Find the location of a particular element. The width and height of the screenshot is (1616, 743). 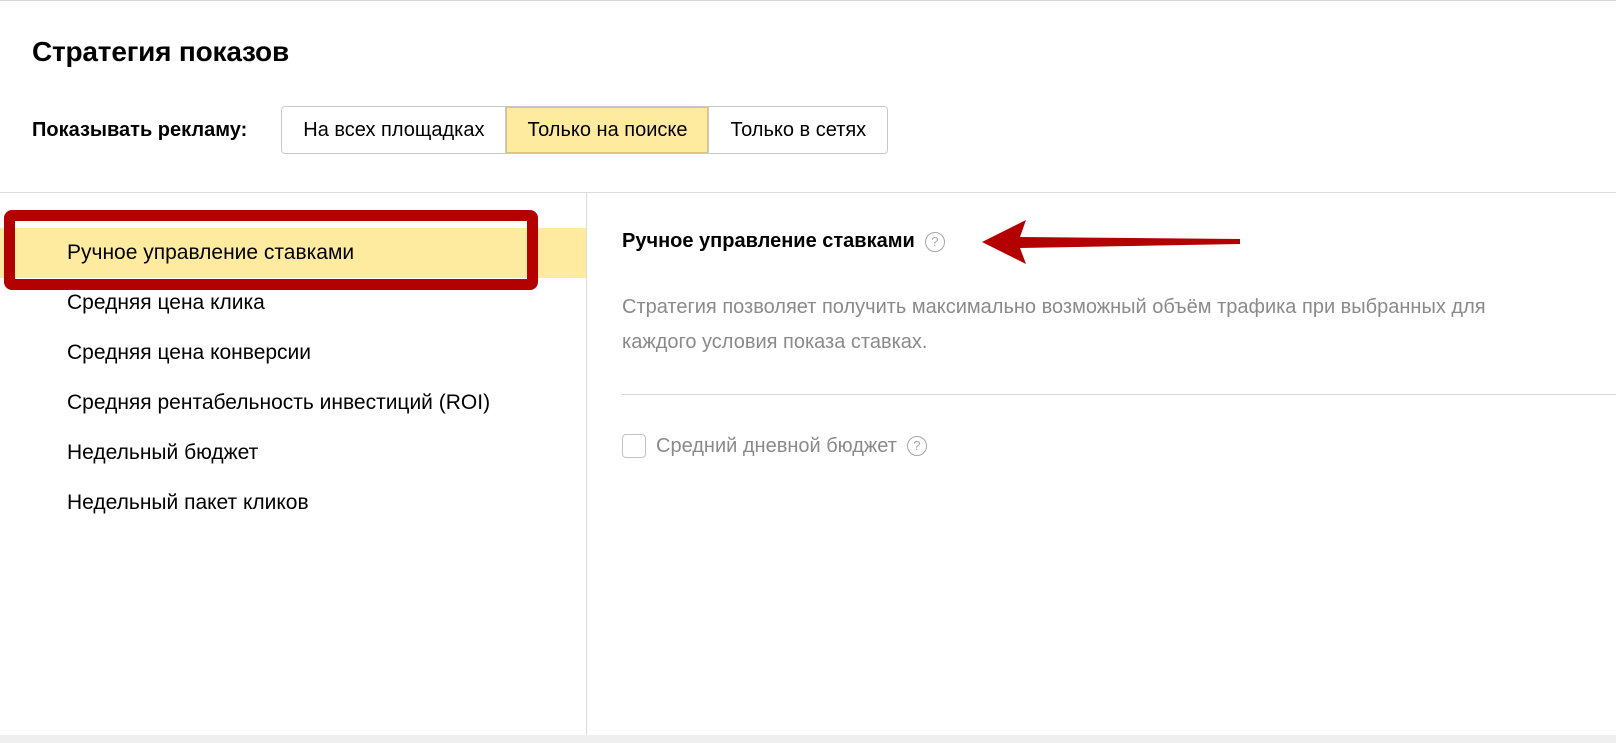

strategy-item-weekly-budget: Недельный бюджет is located at coordinates (293, 453).